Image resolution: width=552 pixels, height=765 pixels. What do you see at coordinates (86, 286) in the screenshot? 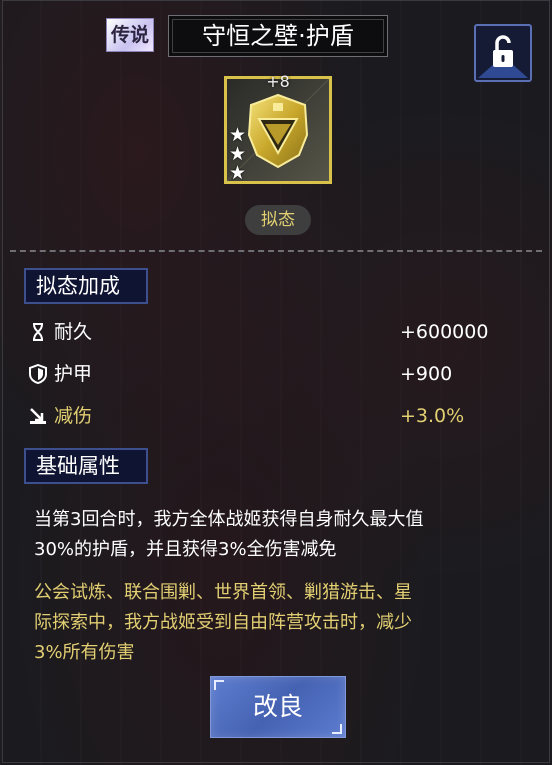
I see `mimic-bonus-header: 拟态加成` at bounding box center [86, 286].